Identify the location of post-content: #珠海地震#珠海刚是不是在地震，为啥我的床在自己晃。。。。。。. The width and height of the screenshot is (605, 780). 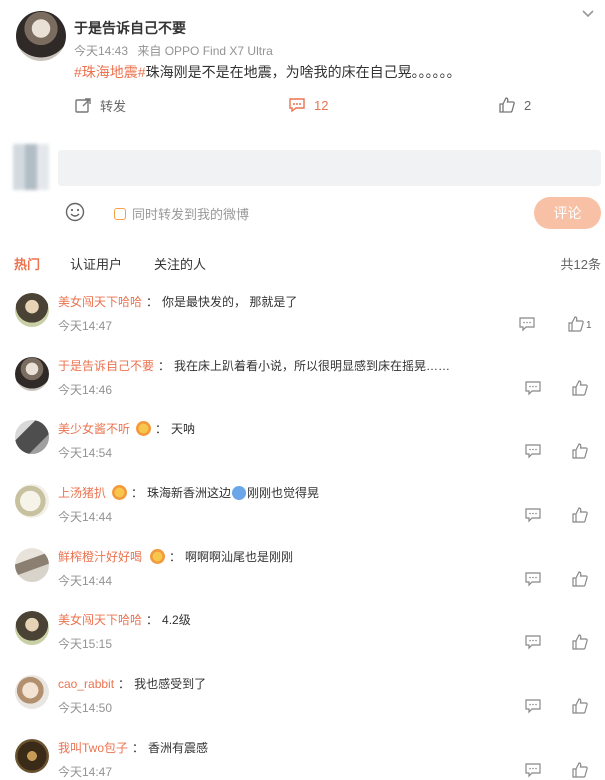
(267, 72).